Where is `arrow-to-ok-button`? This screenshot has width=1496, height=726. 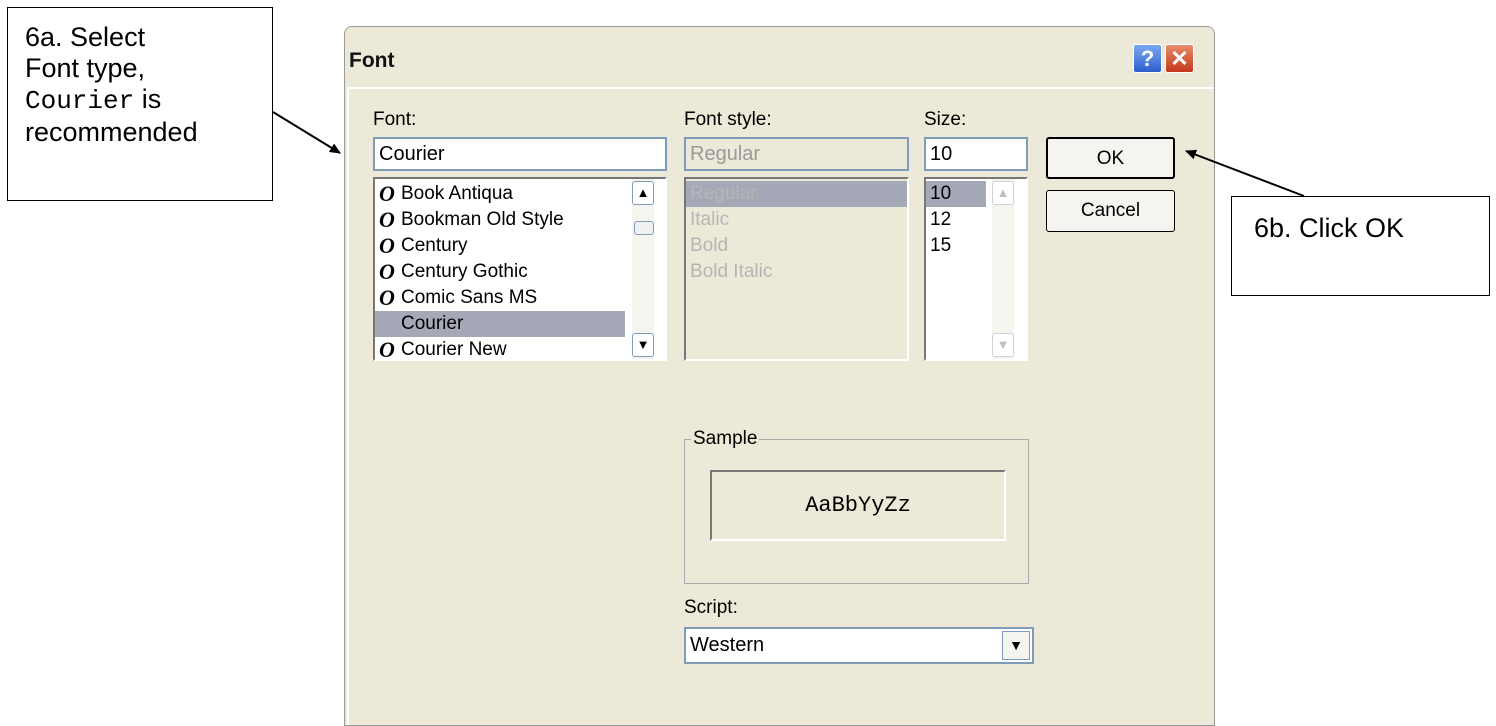
arrow-to-ok-button is located at coordinates (1245, 173).